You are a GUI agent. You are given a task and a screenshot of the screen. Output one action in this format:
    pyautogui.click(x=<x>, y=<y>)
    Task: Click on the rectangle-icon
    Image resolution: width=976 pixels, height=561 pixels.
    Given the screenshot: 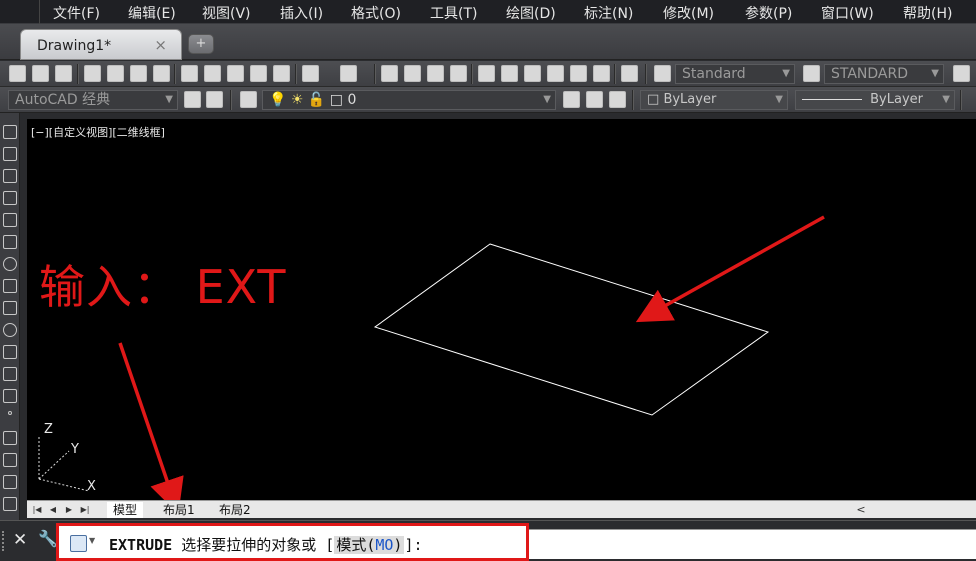 What is the action you would take?
    pyautogui.click(x=10, y=220)
    